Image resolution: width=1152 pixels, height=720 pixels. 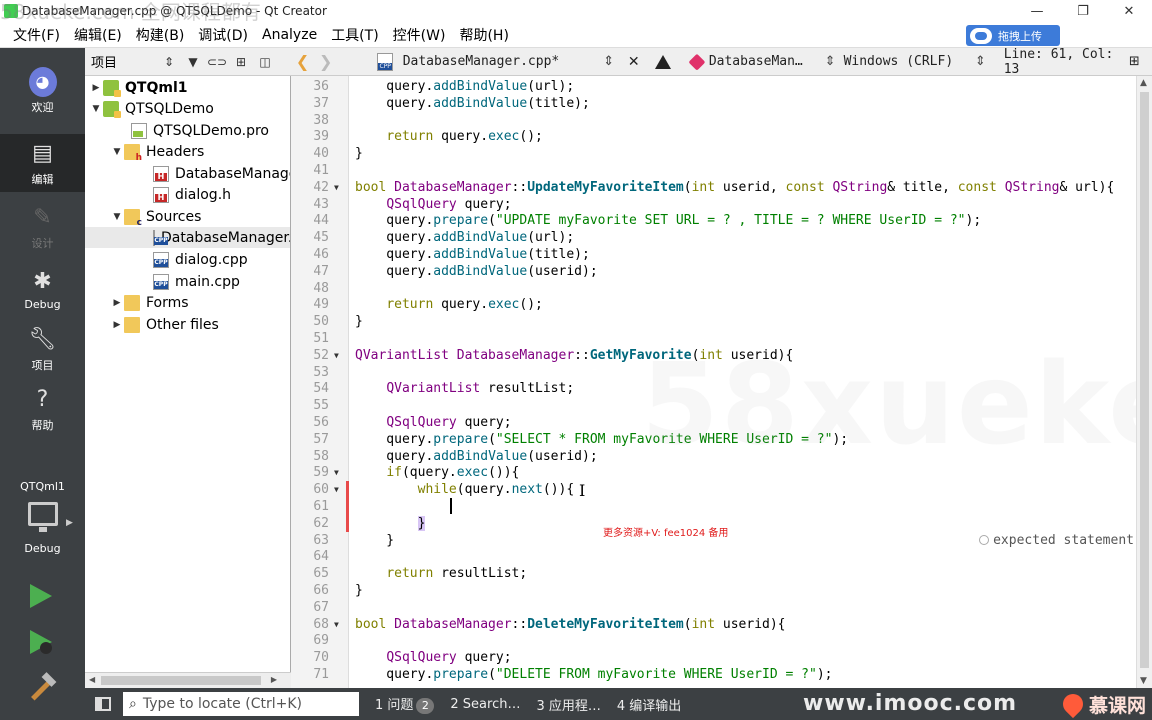 I want to click on diagnostic-message: expected statement, so click(x=1056, y=540).